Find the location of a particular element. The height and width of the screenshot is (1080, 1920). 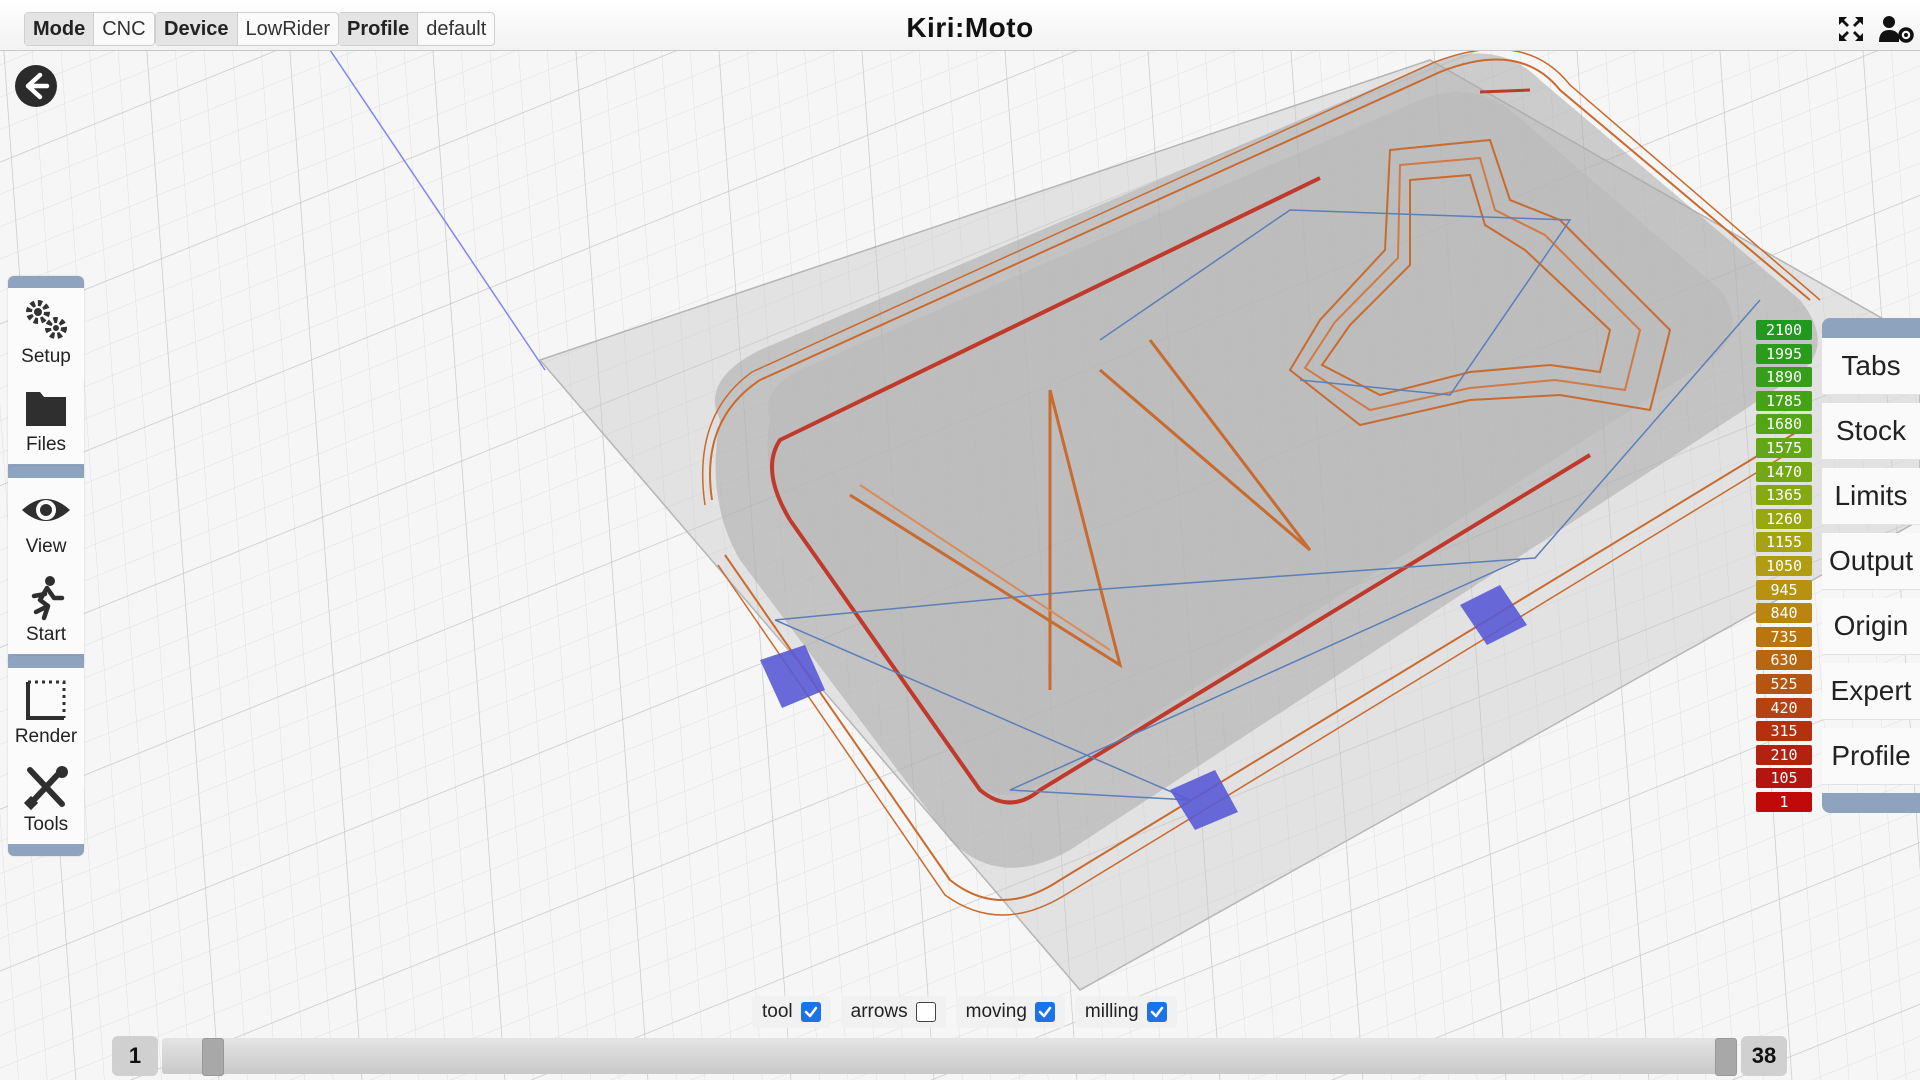

speed-chip: 1155 is located at coordinates (1784, 542).